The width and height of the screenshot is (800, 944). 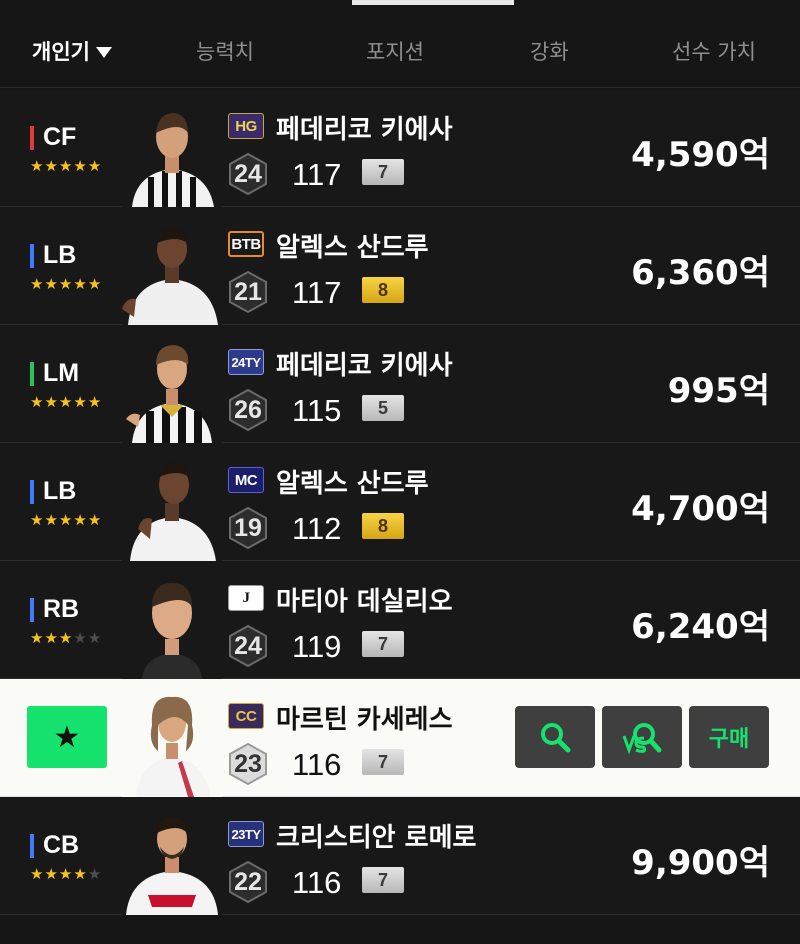 I want to click on player-name: 마르틴 카세레스, so click(x=364, y=720).